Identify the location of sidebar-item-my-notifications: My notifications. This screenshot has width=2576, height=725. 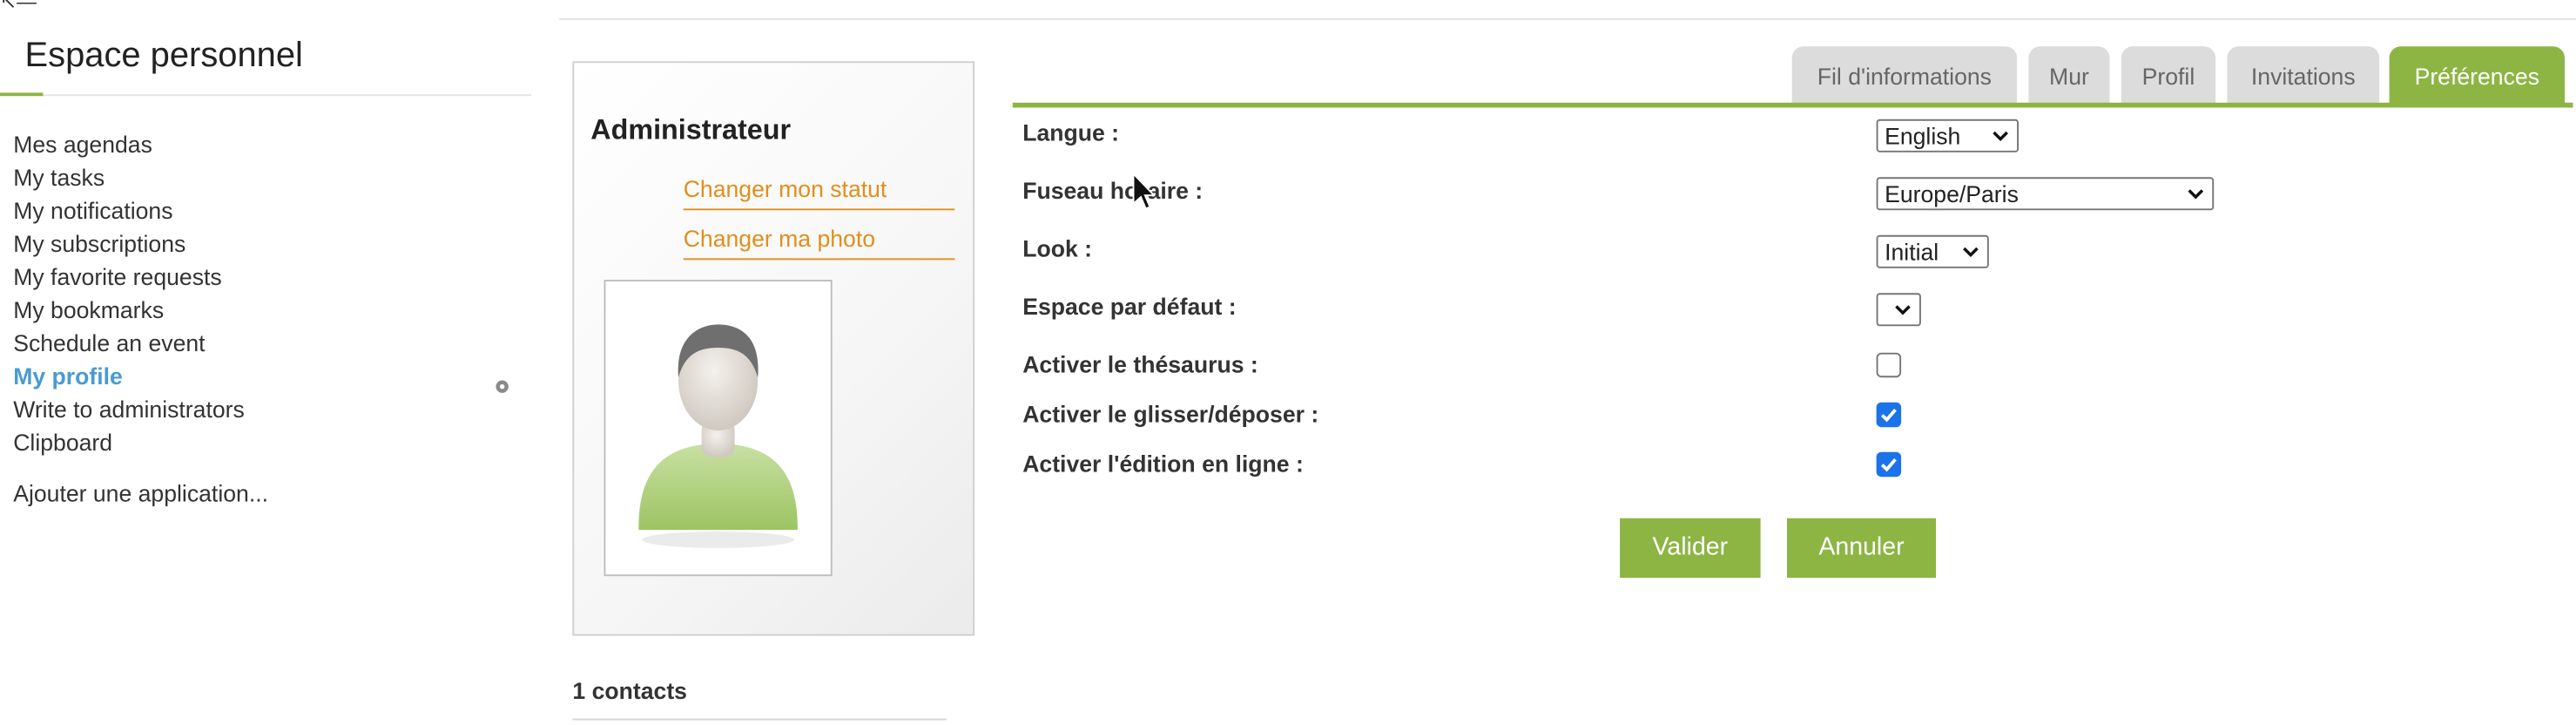
(129, 210).